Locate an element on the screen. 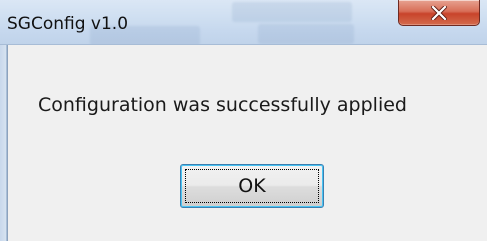 This screenshot has height=241, width=487. window-title: SGConfig v1.0 is located at coordinates (68, 24).